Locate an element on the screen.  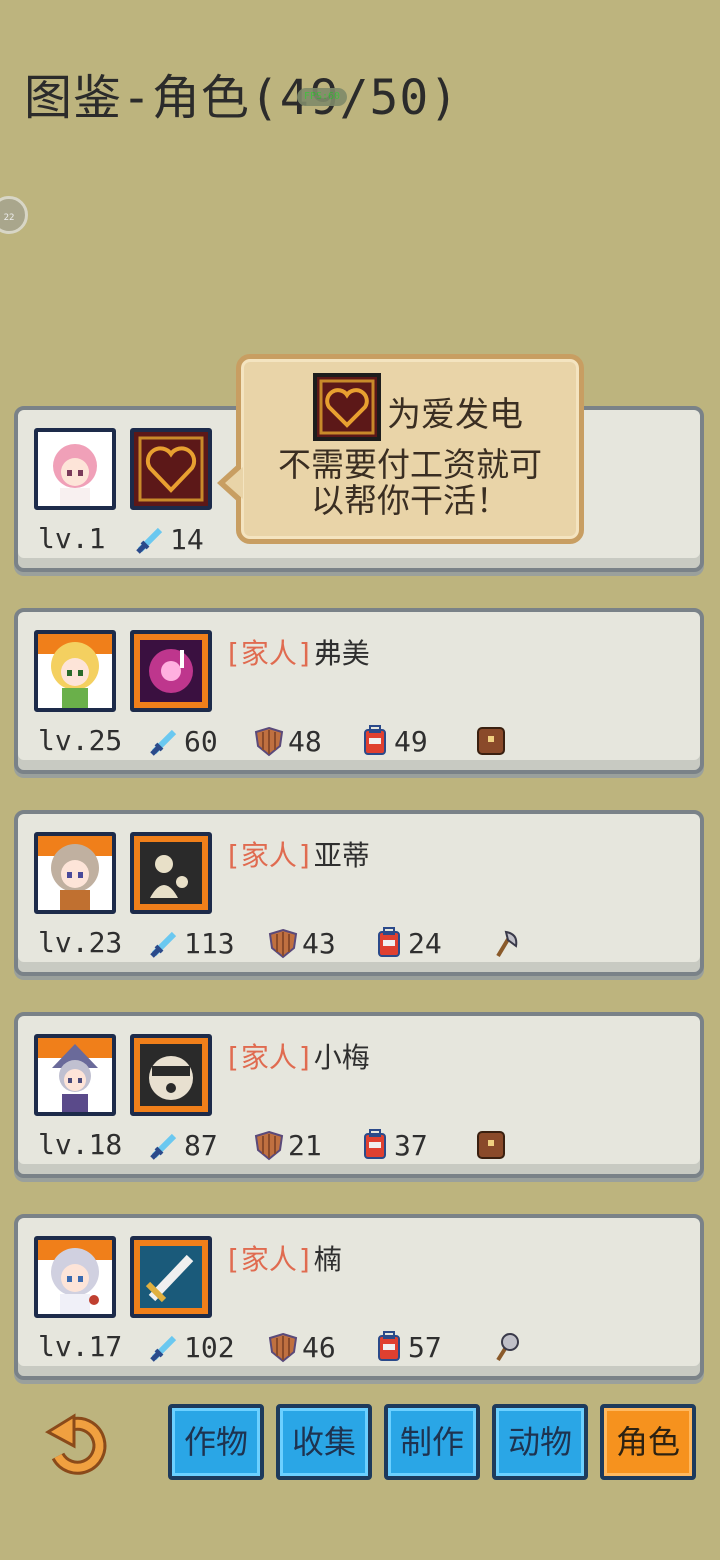
tab-craft: 制作 is located at coordinates (432, 1442).